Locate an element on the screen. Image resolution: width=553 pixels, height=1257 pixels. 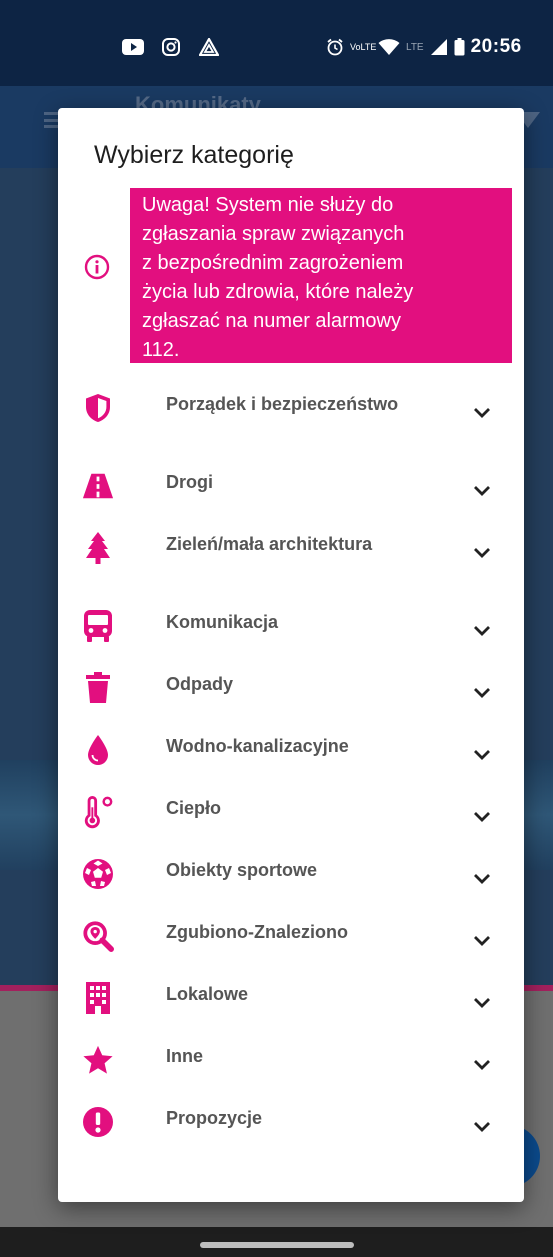
category-lokalowe: Lokalowe is located at coordinates (291, 997).